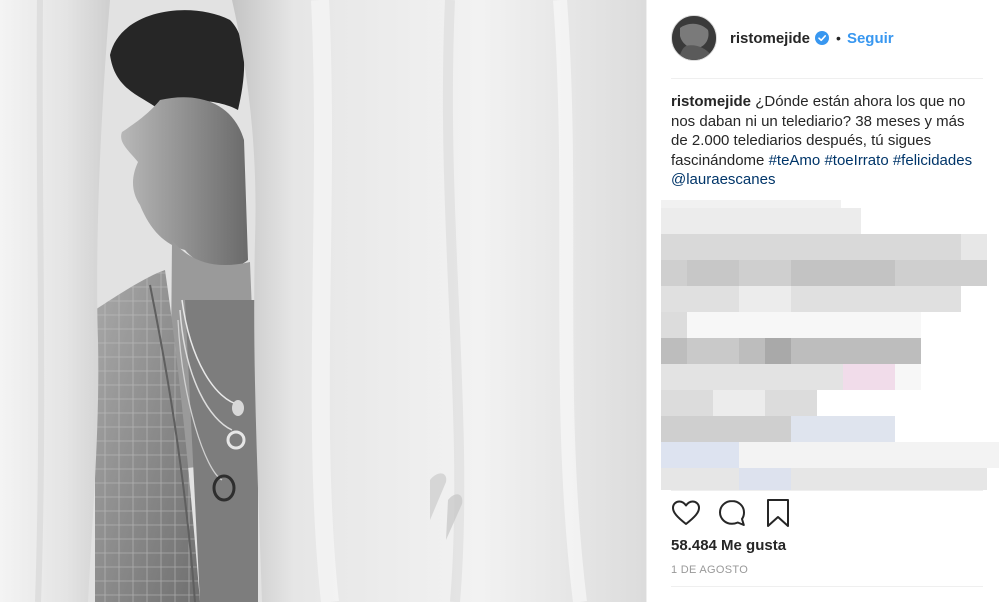  Describe the element at coordinates (770, 38) in the screenshot. I see `username-link: ristomejide` at that location.